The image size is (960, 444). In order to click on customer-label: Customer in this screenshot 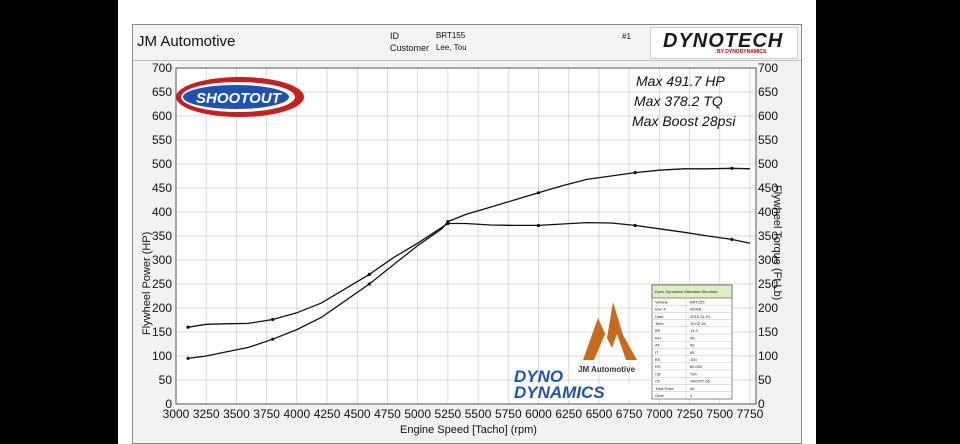, I will do `click(410, 48)`.